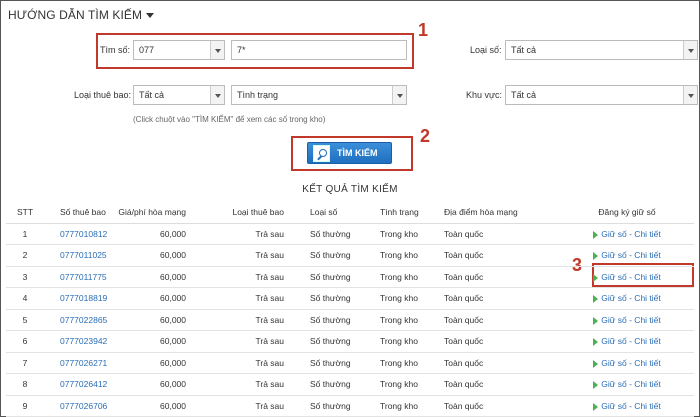 The image size is (700, 417). Describe the element at coordinates (79, 406) in the screenshot. I see `row-number-link: 0777026706` at that location.